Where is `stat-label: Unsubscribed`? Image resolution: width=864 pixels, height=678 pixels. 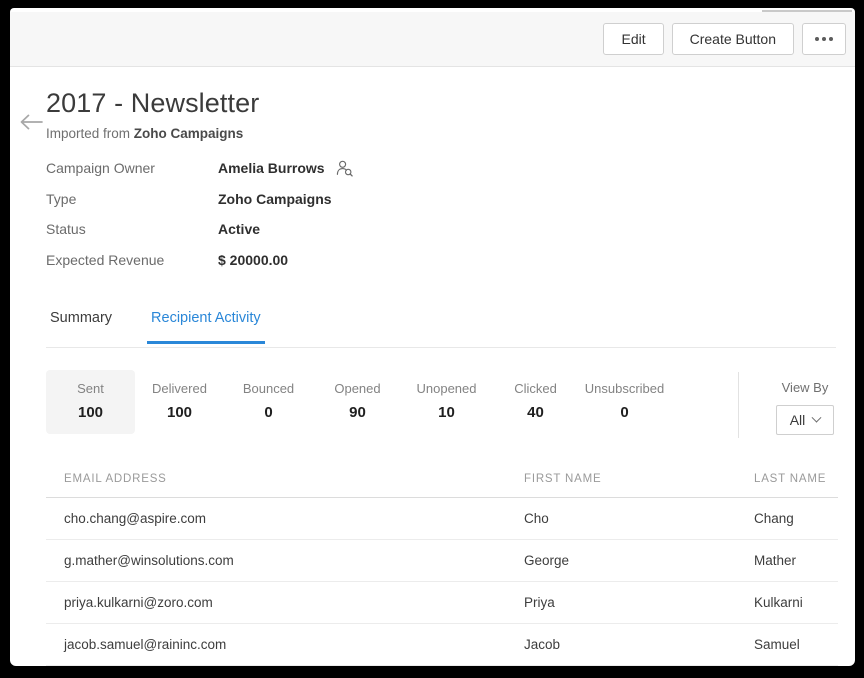 stat-label: Unsubscribed is located at coordinates (624, 388).